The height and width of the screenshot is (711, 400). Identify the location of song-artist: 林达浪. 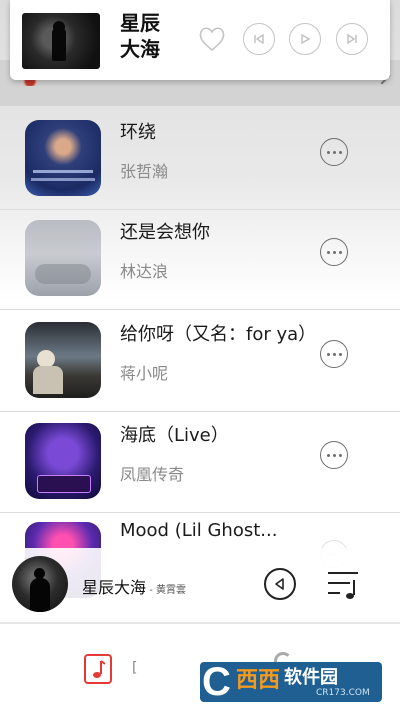
(144, 271).